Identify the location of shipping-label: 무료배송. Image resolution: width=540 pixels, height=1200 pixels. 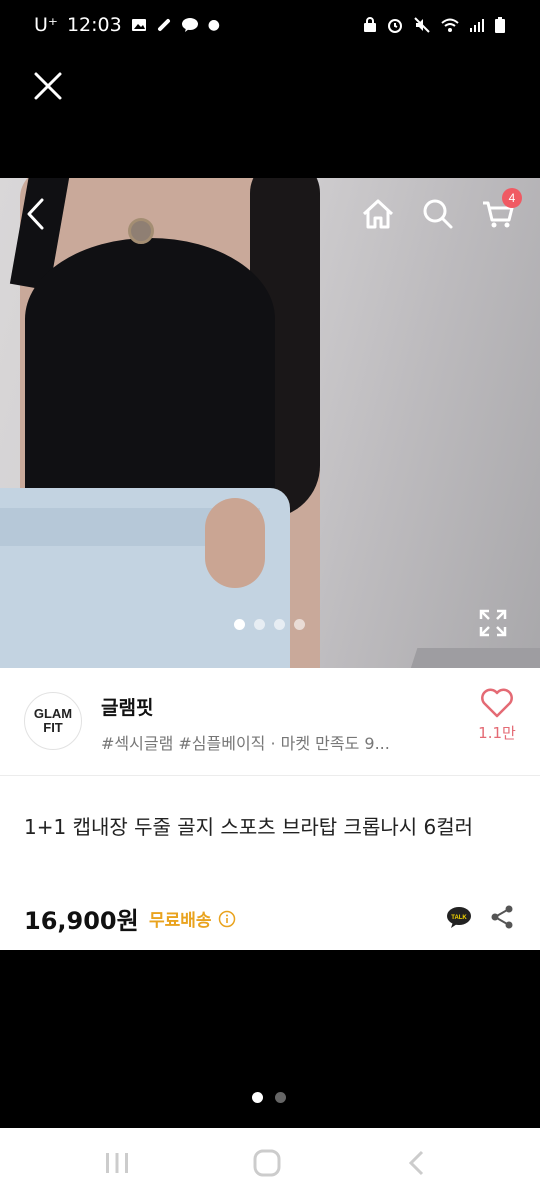
(180, 921).